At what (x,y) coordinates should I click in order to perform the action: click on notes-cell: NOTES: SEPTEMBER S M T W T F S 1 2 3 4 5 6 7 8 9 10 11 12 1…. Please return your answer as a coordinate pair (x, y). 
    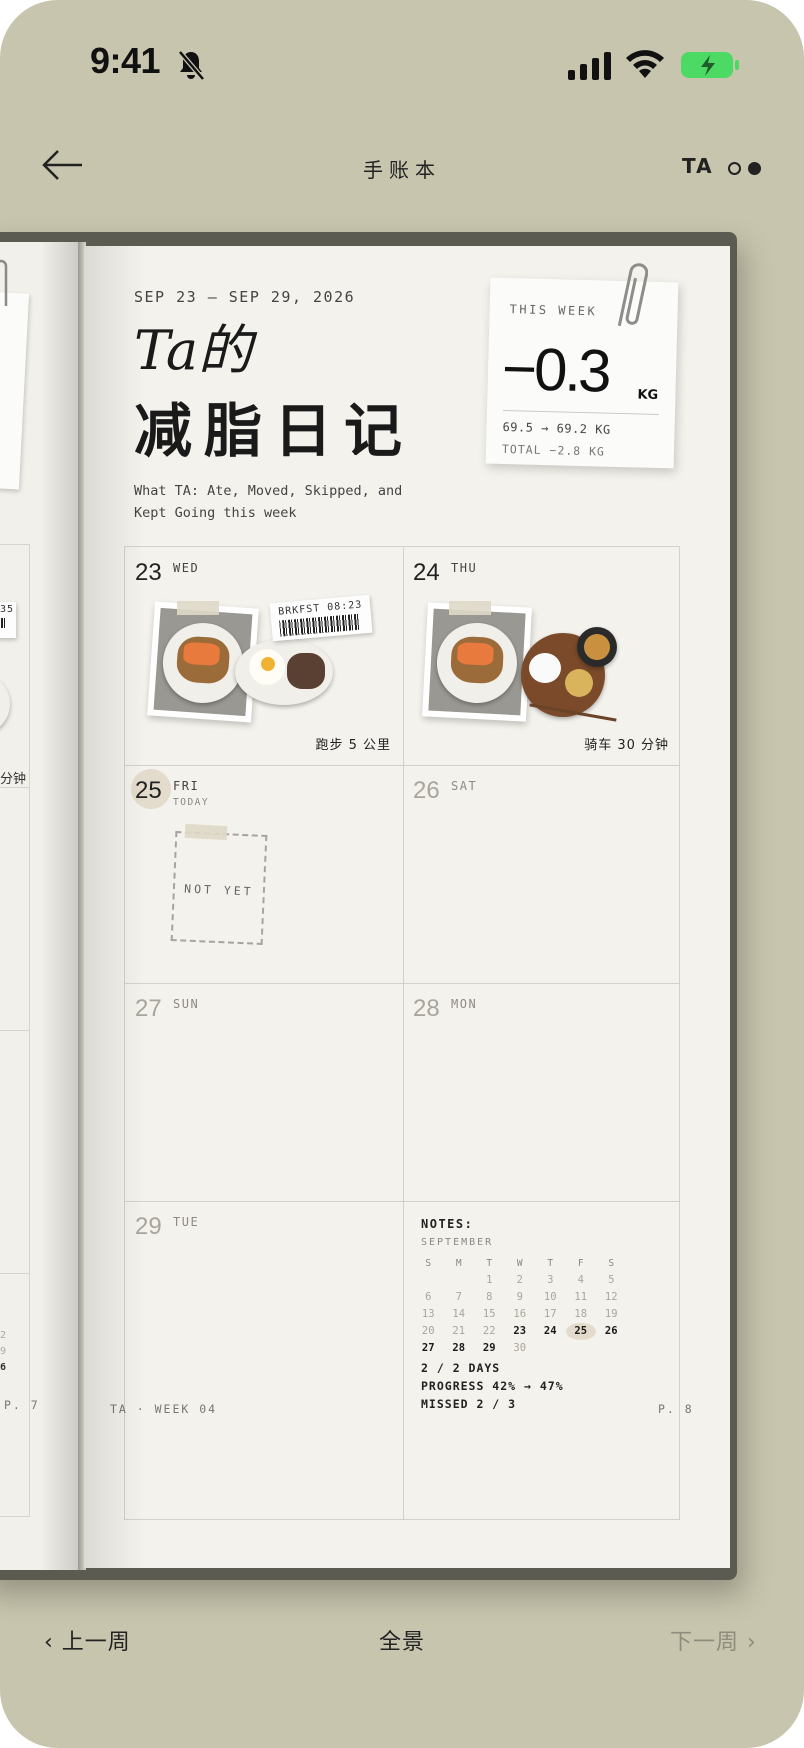
    Looking at the image, I should click on (542, 1310).